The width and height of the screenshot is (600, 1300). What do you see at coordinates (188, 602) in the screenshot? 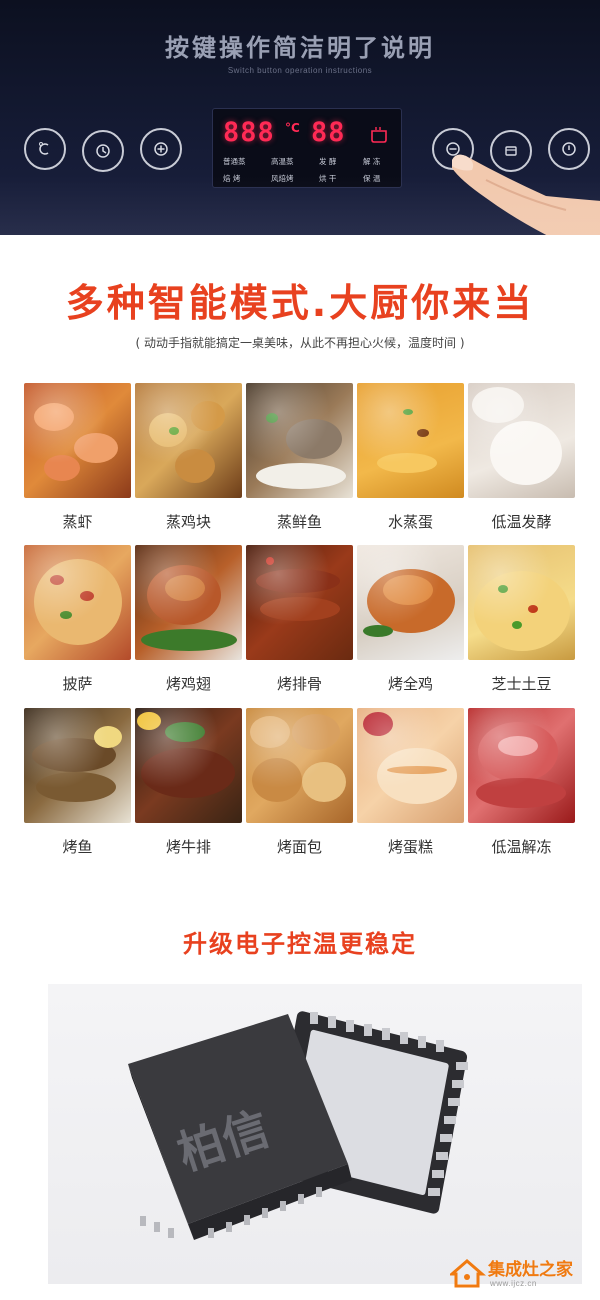
I see `roast-wings-image` at bounding box center [188, 602].